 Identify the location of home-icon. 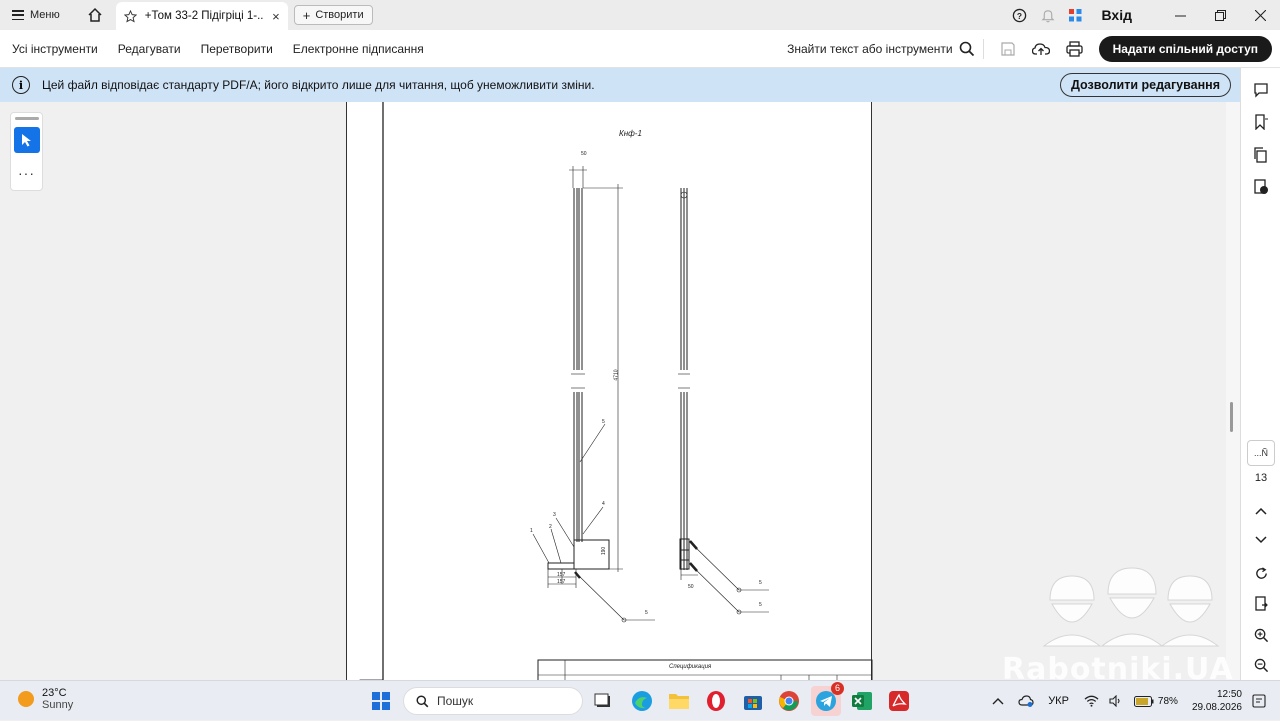
(95, 14).